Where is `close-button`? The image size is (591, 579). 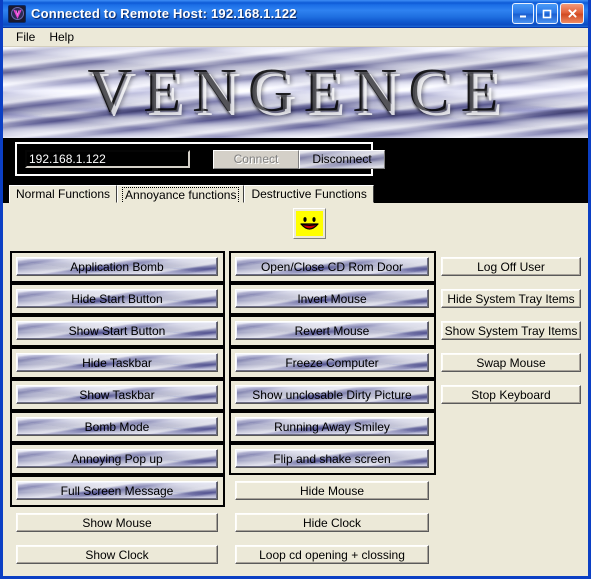
close-button is located at coordinates (572, 13).